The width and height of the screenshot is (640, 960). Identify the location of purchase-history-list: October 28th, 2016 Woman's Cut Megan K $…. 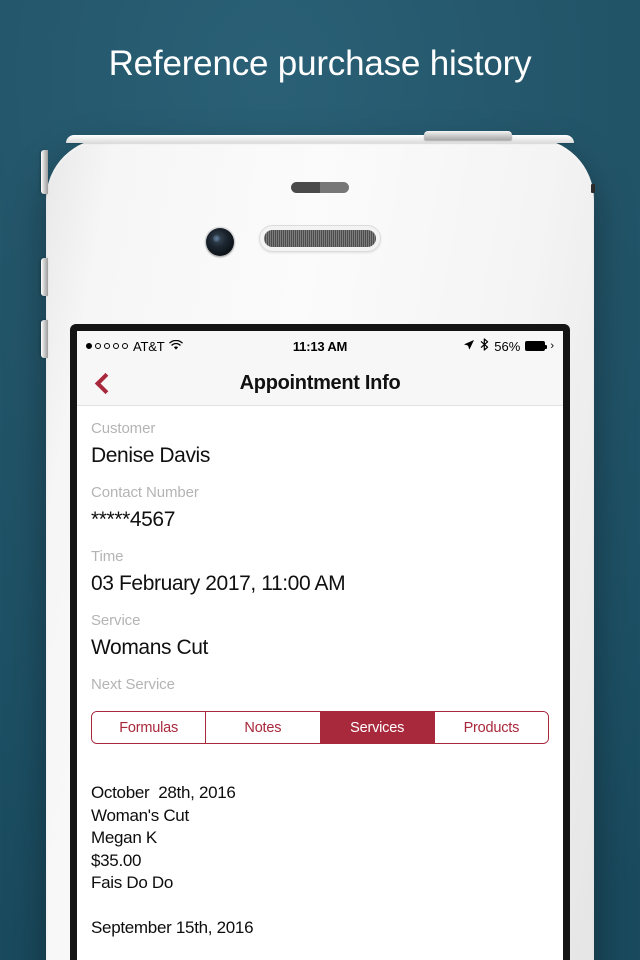
(320, 861).